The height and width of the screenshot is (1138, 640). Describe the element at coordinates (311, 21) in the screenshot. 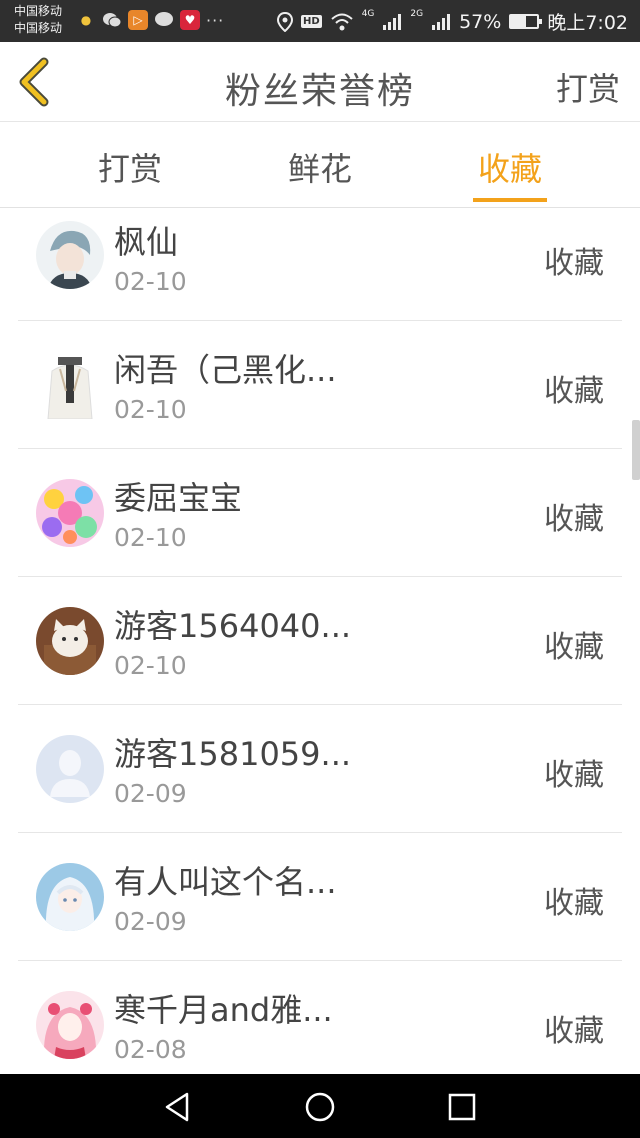

I see `hd-badge: HD` at that location.